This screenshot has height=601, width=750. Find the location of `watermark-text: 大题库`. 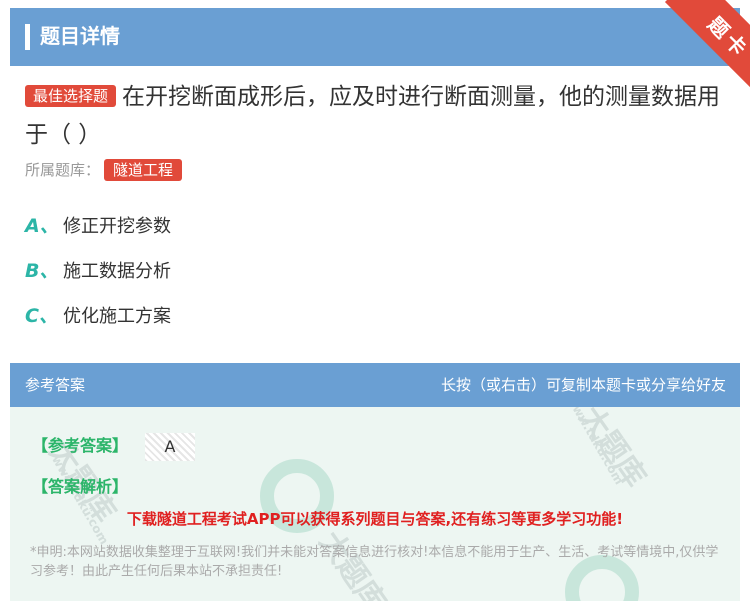

watermark-text: 大题库 is located at coordinates (612, 447).